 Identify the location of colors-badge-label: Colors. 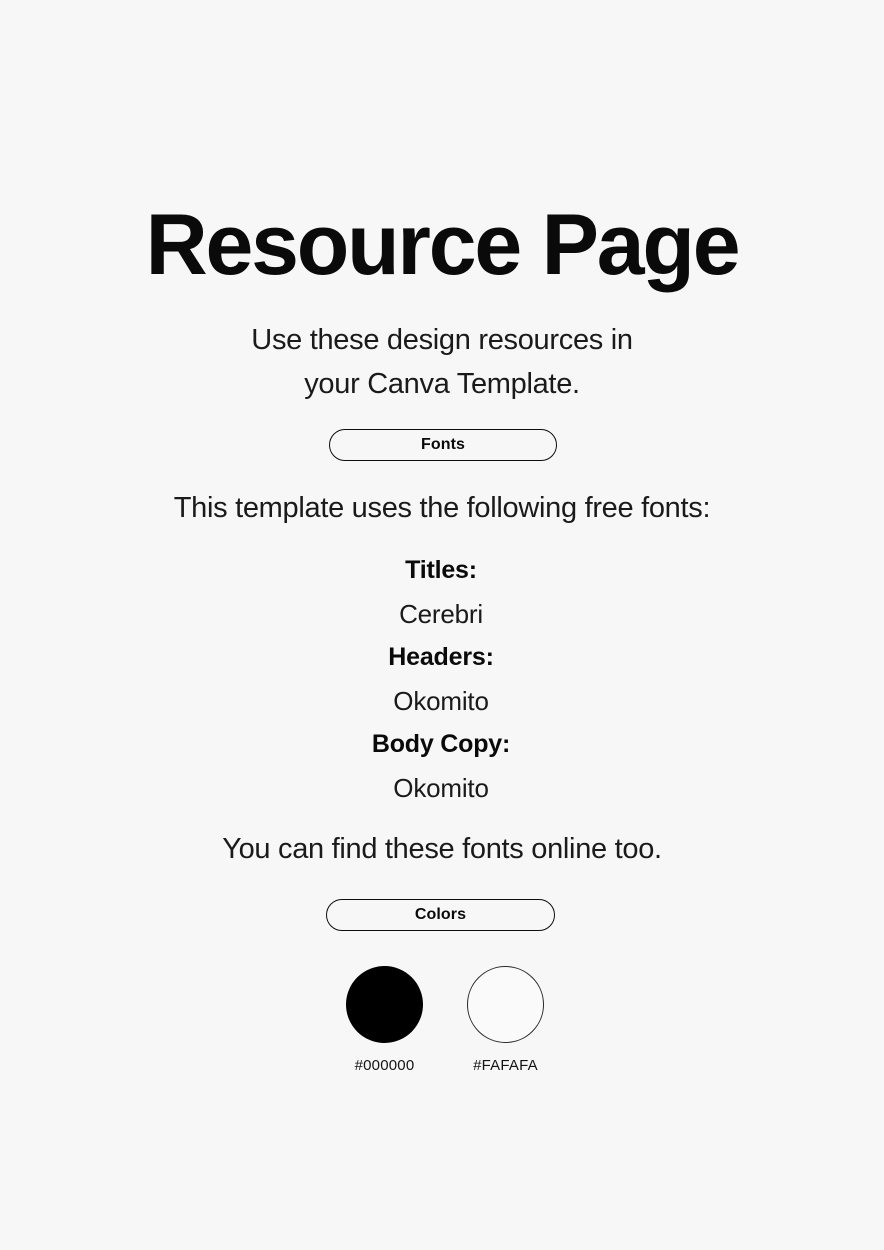
(440, 914).